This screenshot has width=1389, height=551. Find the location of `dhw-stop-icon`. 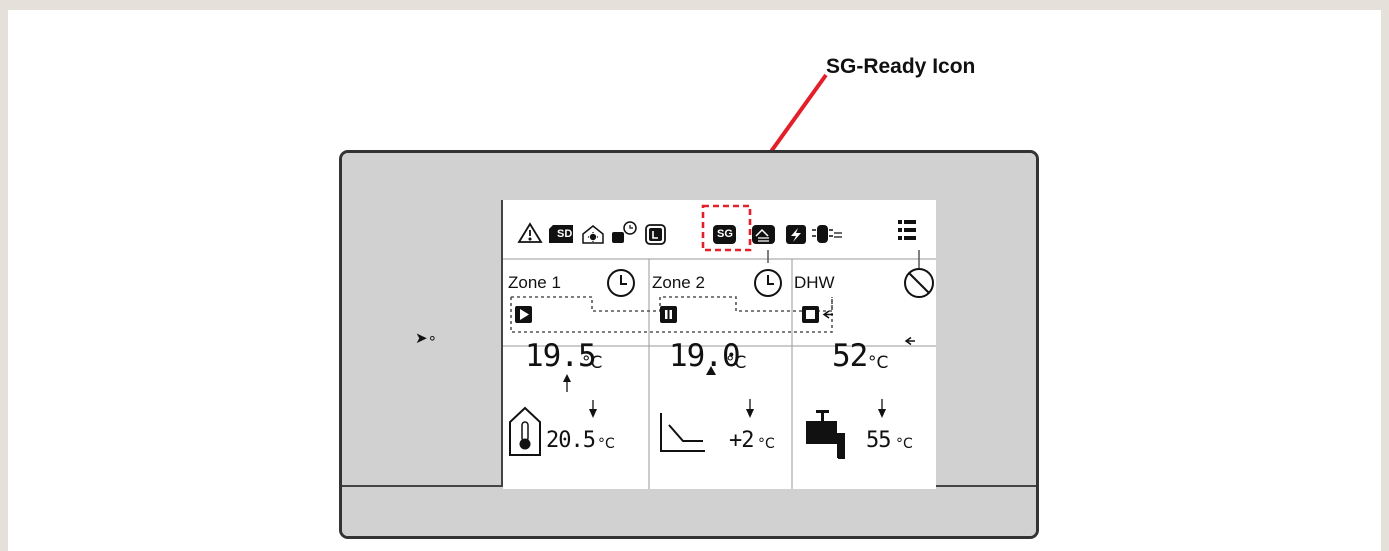

dhw-stop-icon is located at coordinates (810, 314).